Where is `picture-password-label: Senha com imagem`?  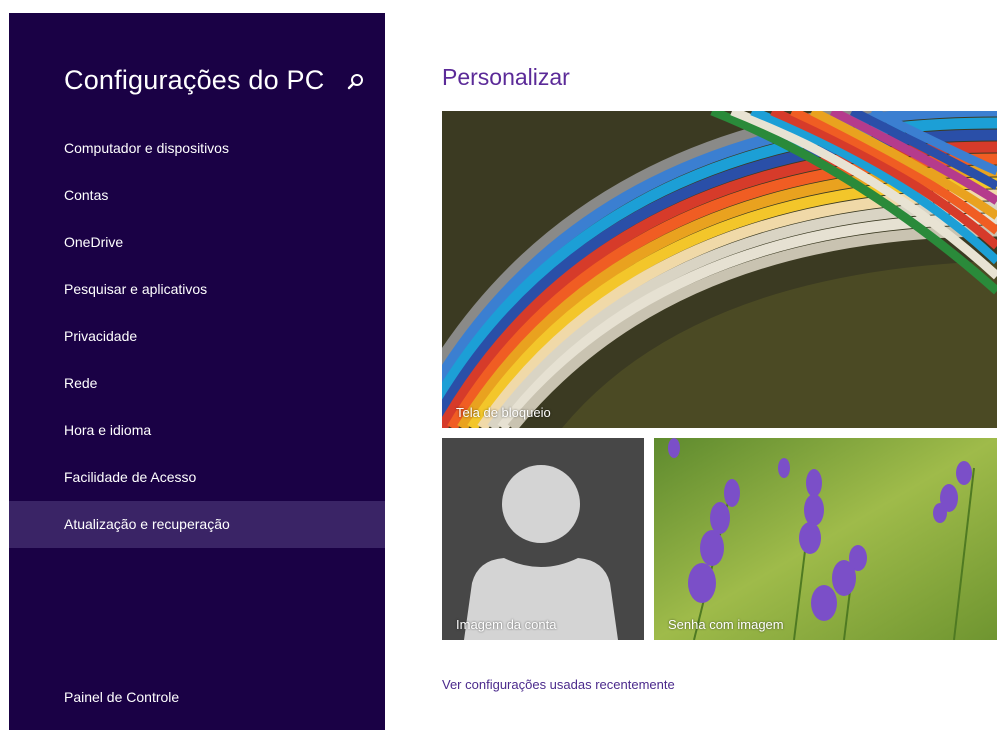
picture-password-label: Senha com imagem is located at coordinates (726, 624).